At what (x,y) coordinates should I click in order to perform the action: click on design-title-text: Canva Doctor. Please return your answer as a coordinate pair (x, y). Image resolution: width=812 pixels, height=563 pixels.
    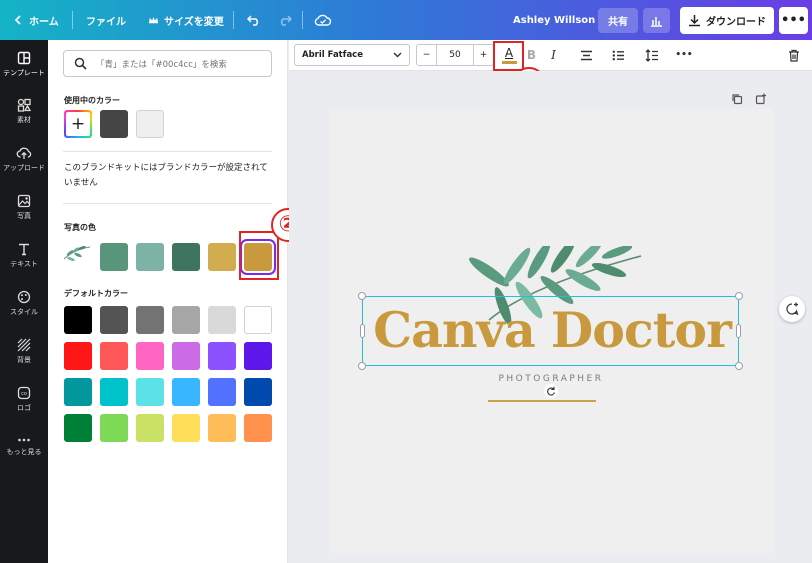
    Looking at the image, I should click on (552, 330).